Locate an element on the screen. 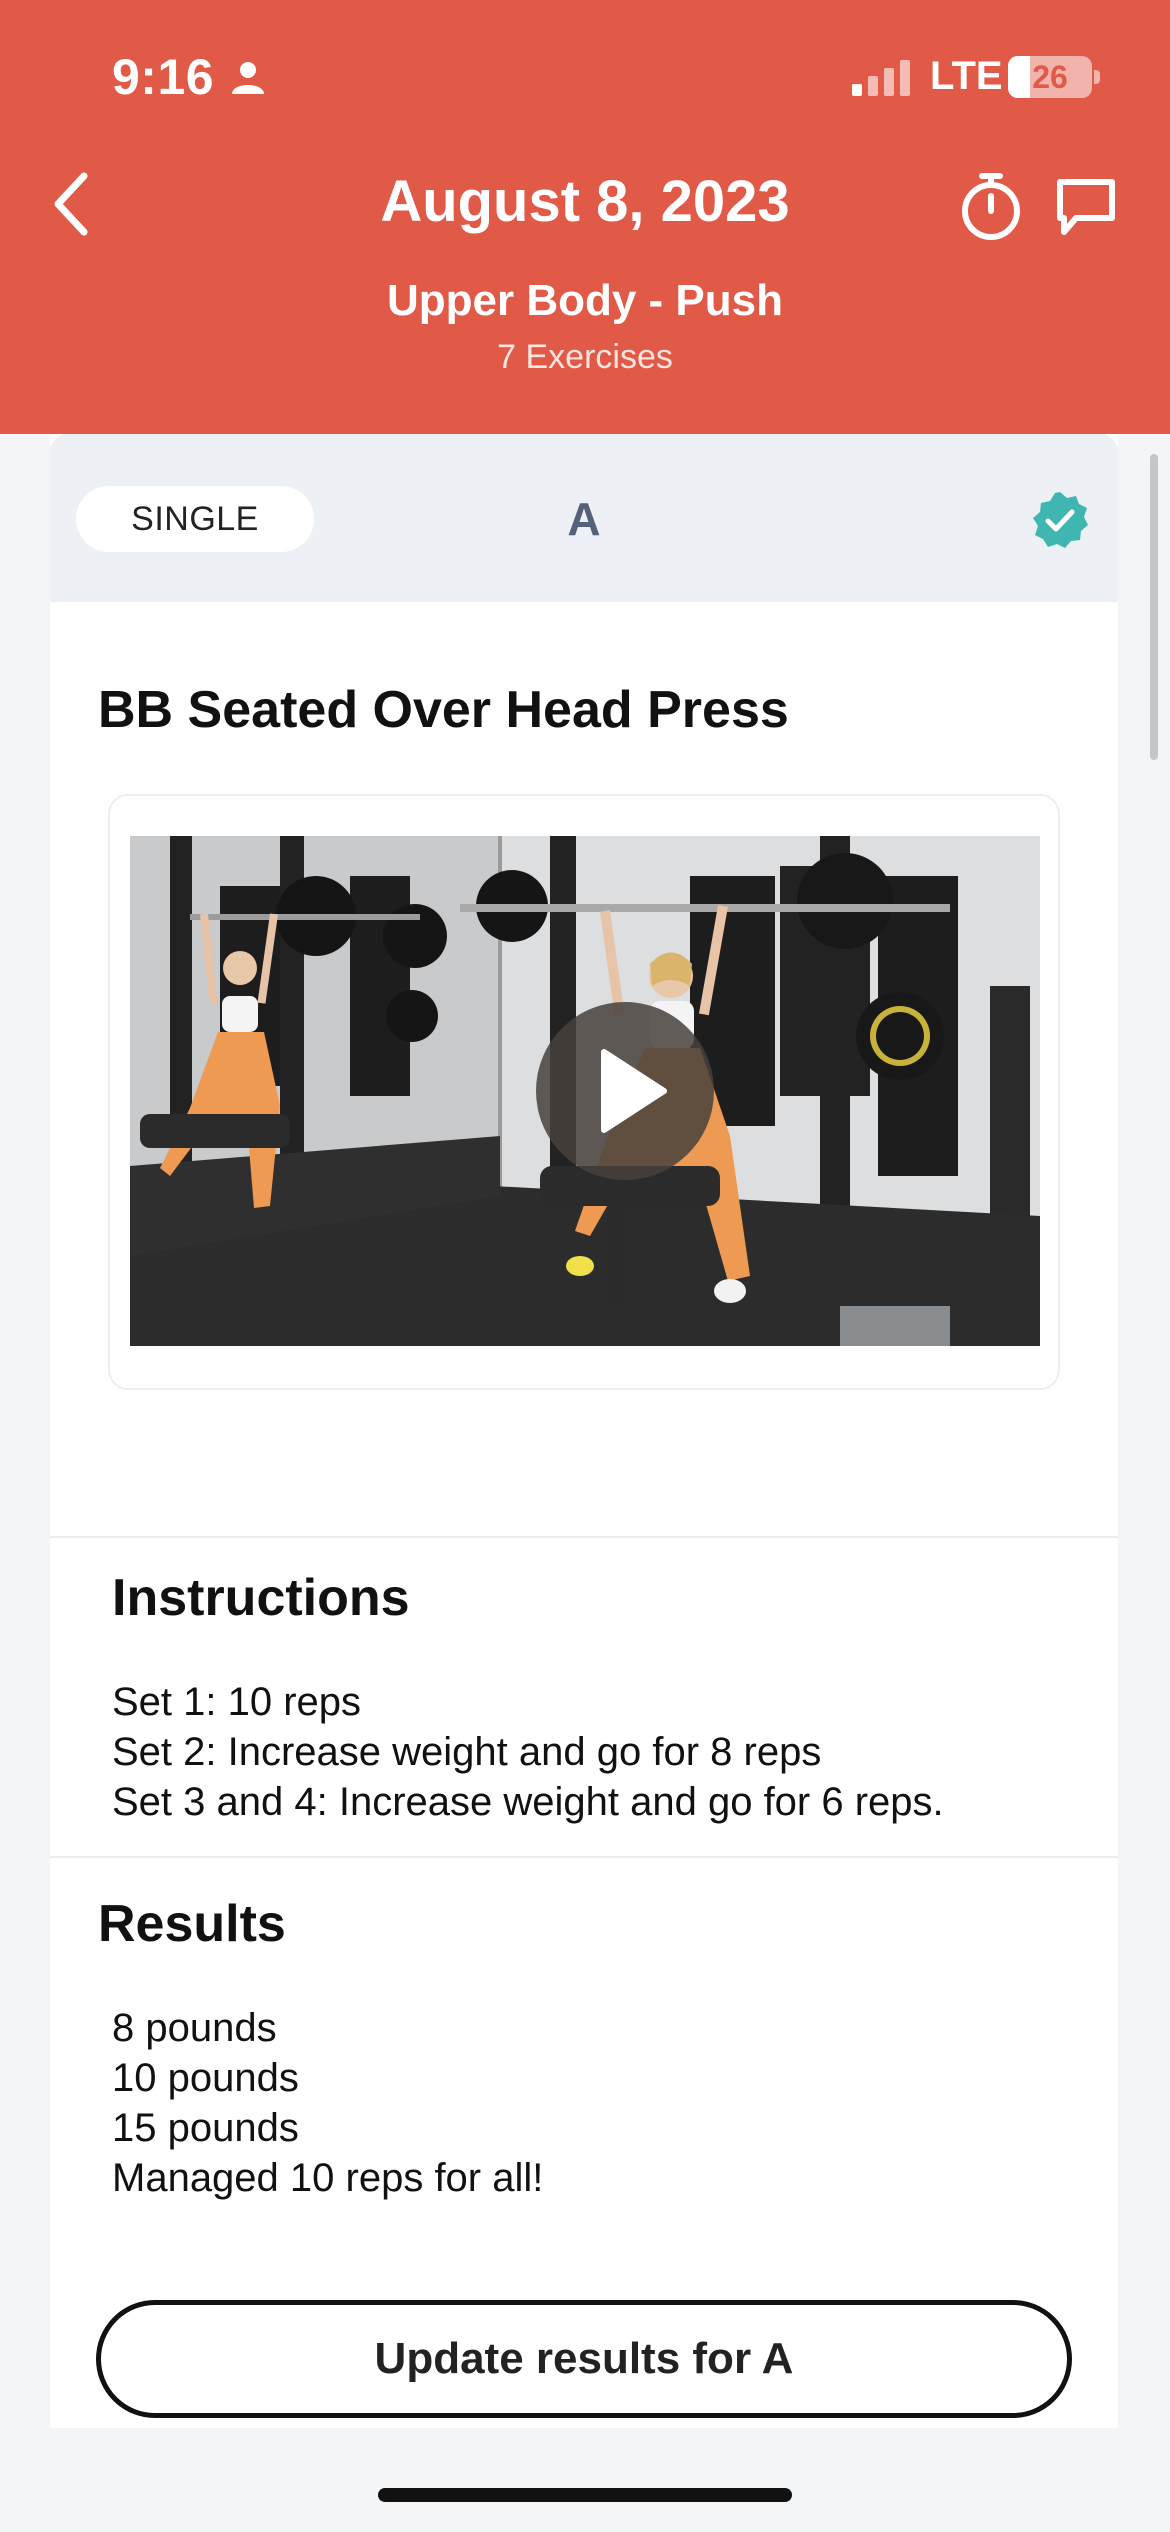  result-line: 10 pounds is located at coordinates (205, 2078).